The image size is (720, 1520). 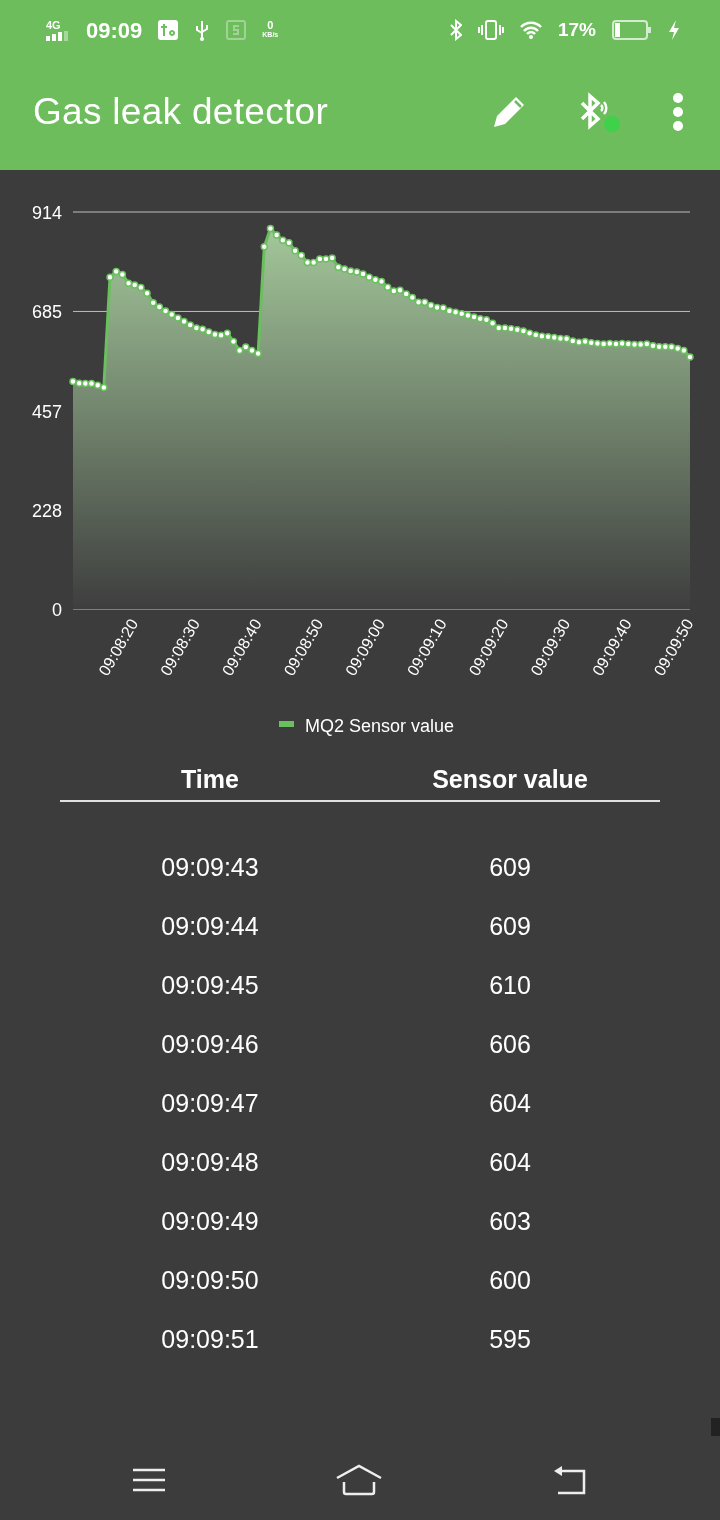 I want to click on axis-label: 457, so click(x=46, y=411).